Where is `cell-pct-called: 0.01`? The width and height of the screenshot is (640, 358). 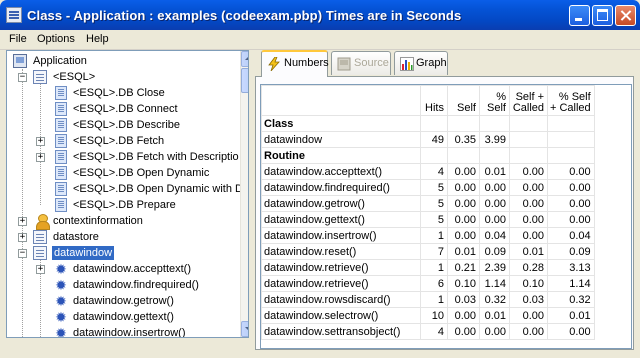
cell-pct-called: 0.01 is located at coordinates (571, 315).